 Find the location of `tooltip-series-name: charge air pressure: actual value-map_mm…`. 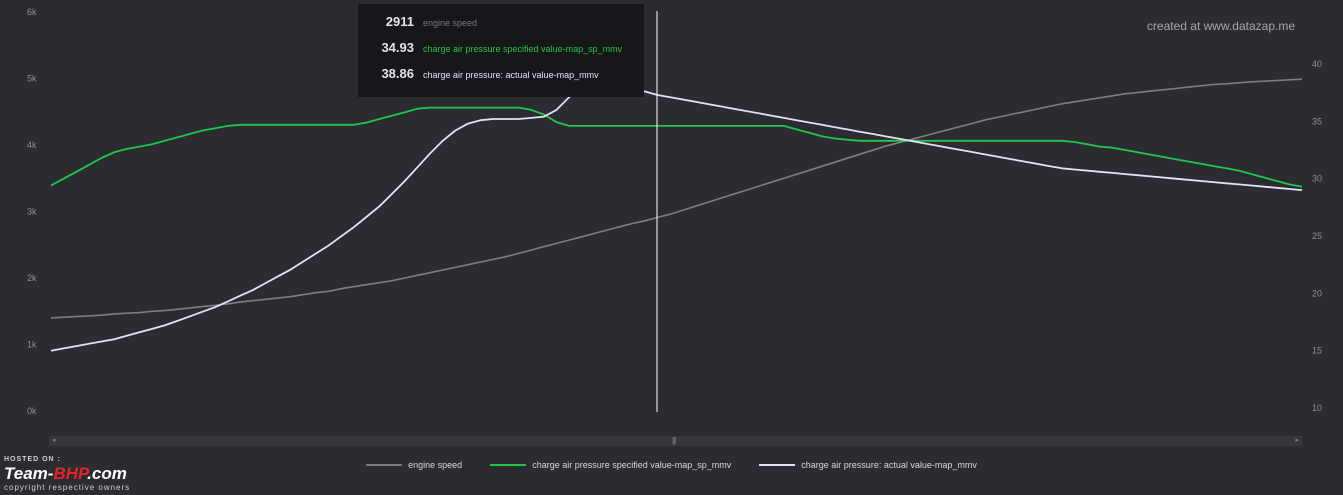

tooltip-series-name: charge air pressure: actual value-map_mm… is located at coordinates (511, 75).